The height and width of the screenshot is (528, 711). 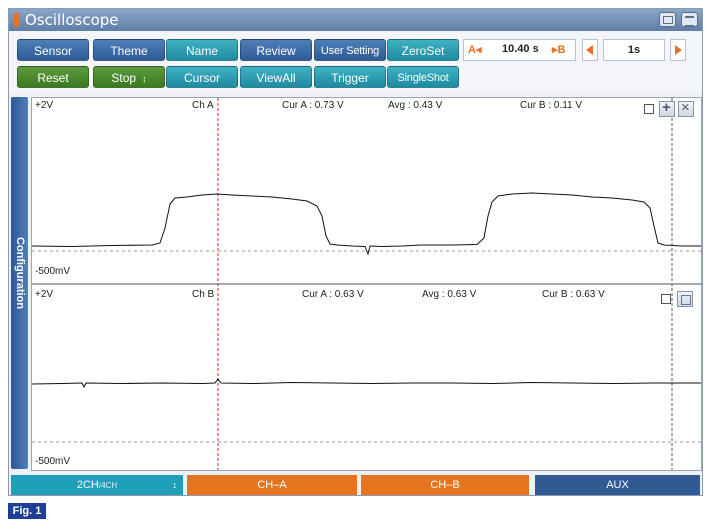 I want to click on plot-b-cur-a: Cur A : 0.63 V, so click(x=333, y=294).